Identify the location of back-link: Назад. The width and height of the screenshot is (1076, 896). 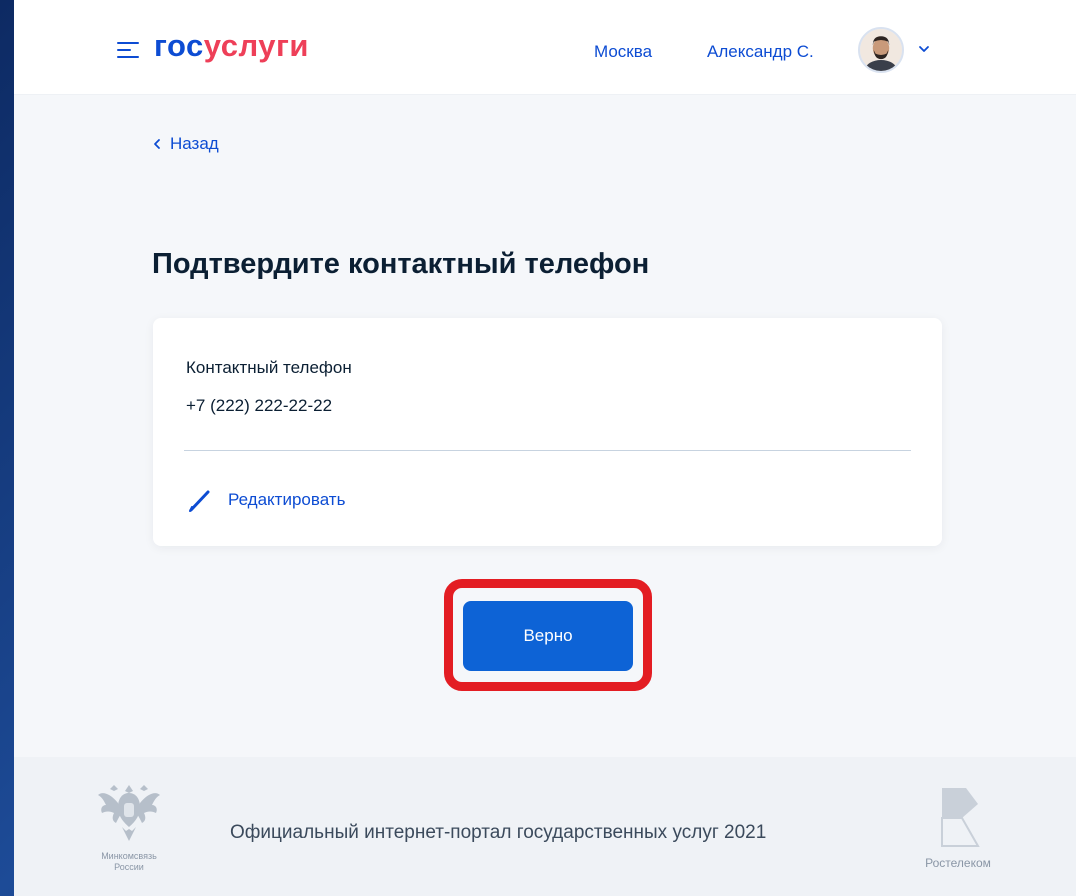
(185, 144).